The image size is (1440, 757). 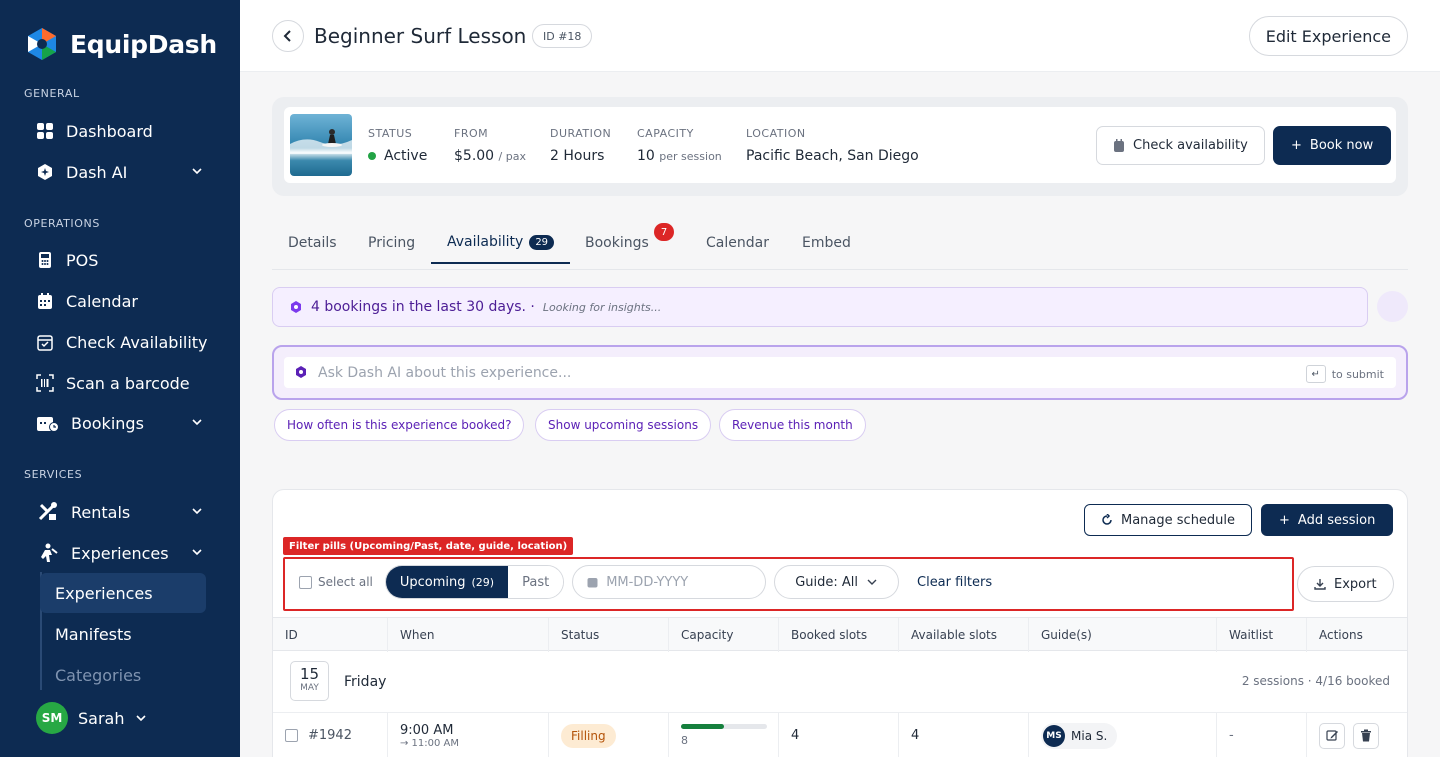 I want to click on delete-session-button, so click(x=1366, y=735).